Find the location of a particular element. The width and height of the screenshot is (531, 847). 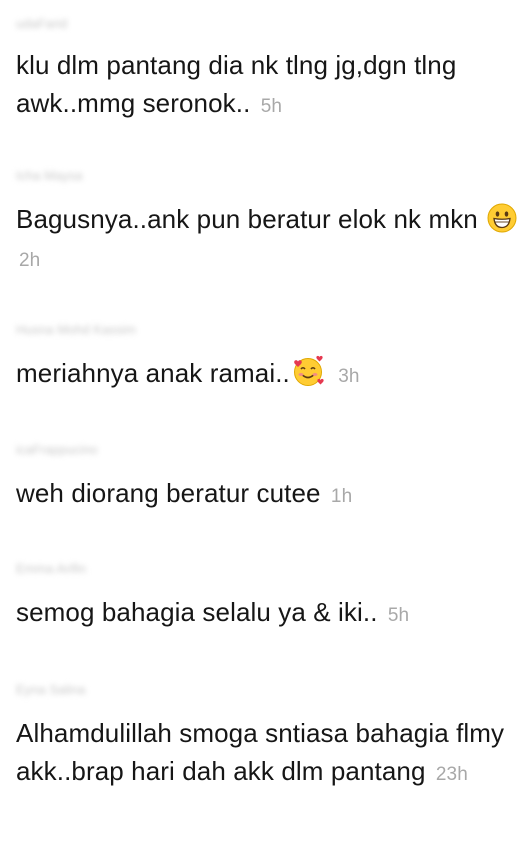

comment-text: weh diorang beratur cutee is located at coordinates (168, 493).